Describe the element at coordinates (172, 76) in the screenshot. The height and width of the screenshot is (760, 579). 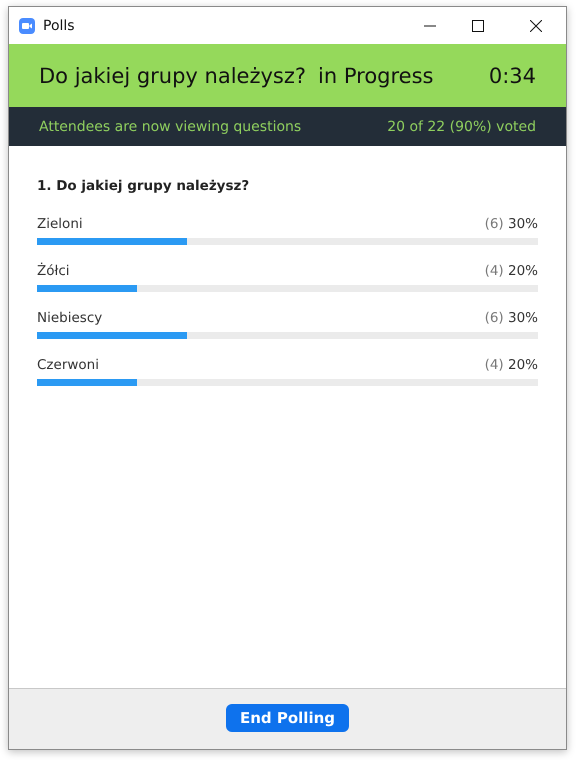
I see `poll-title: Do jakiej grupy należysz?` at that location.